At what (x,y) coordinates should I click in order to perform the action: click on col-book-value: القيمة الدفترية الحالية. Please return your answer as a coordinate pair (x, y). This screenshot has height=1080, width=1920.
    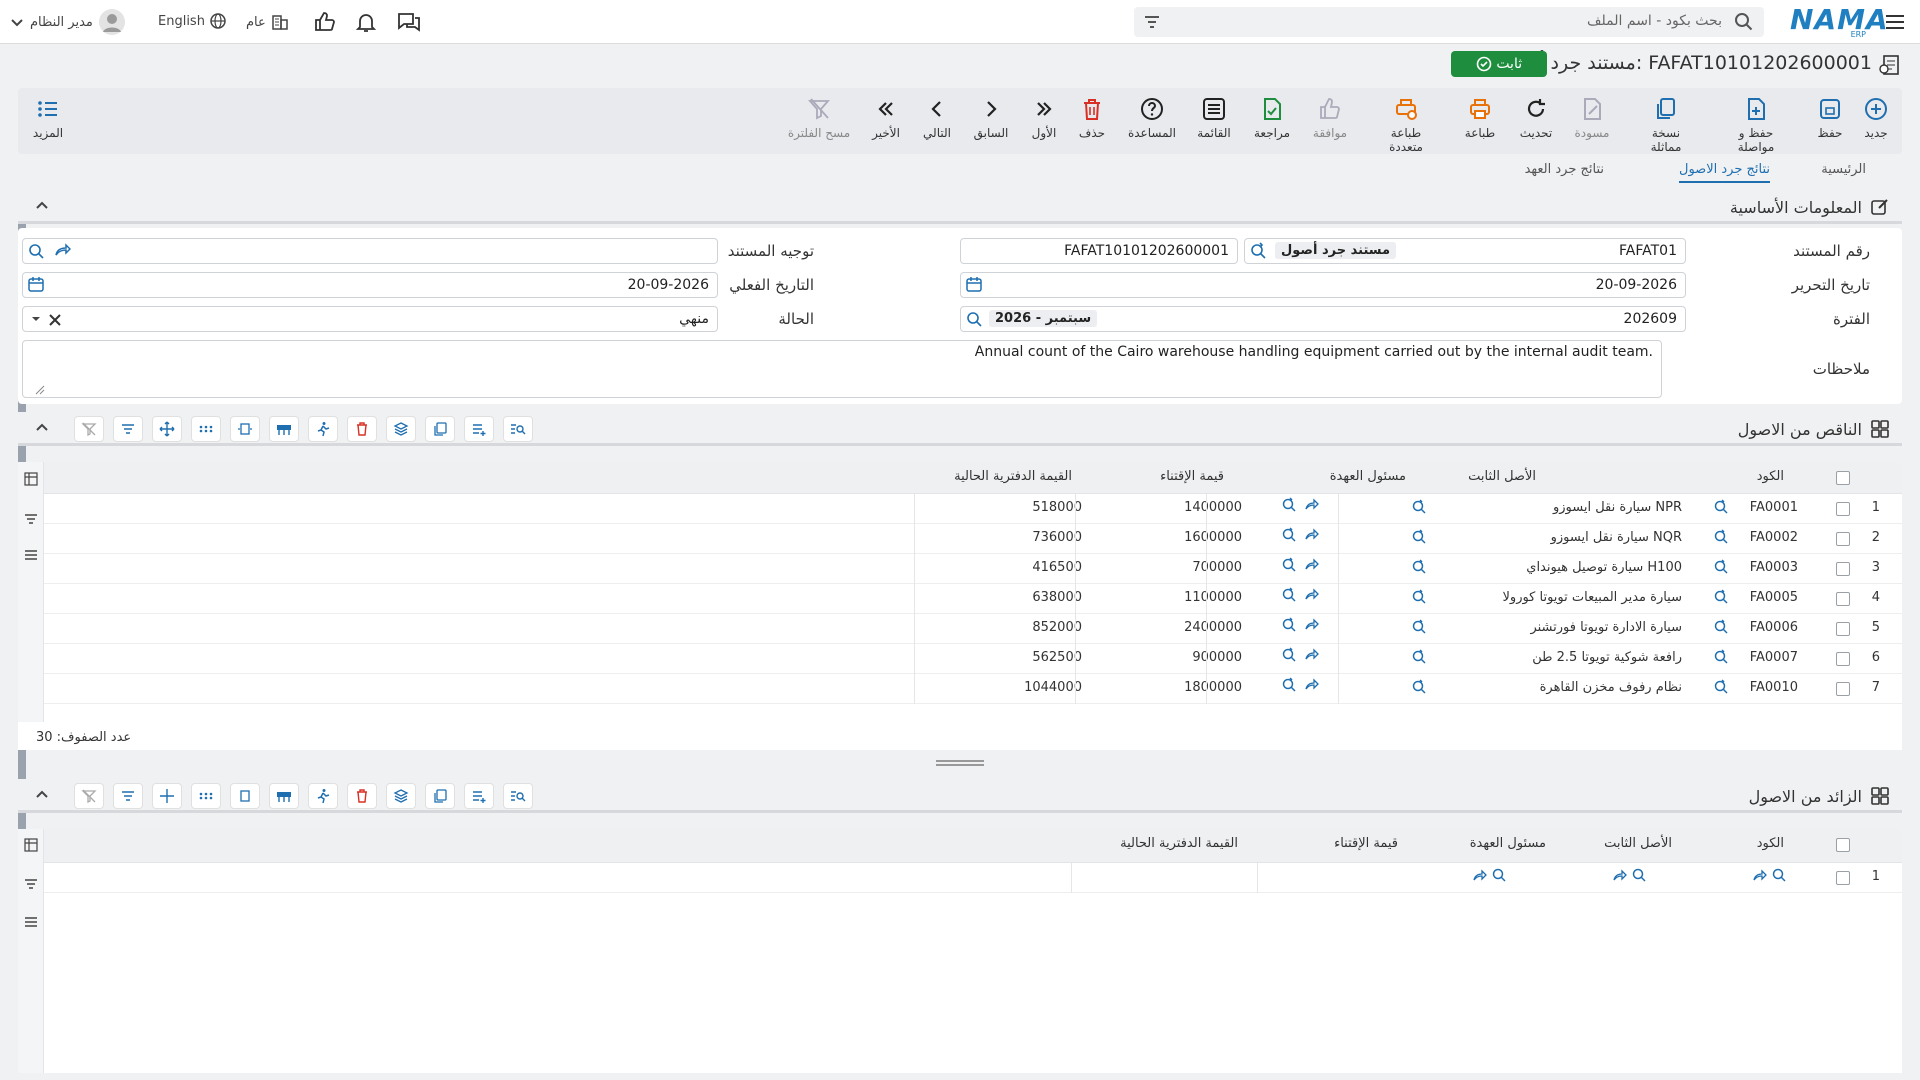
    Looking at the image, I should click on (1013, 476).